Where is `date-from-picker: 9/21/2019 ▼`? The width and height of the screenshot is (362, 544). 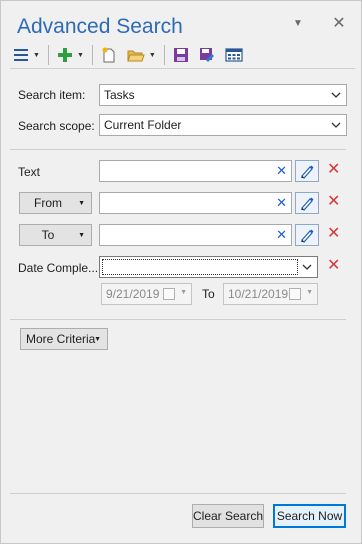 date-from-picker: 9/21/2019 ▼ is located at coordinates (146, 294).